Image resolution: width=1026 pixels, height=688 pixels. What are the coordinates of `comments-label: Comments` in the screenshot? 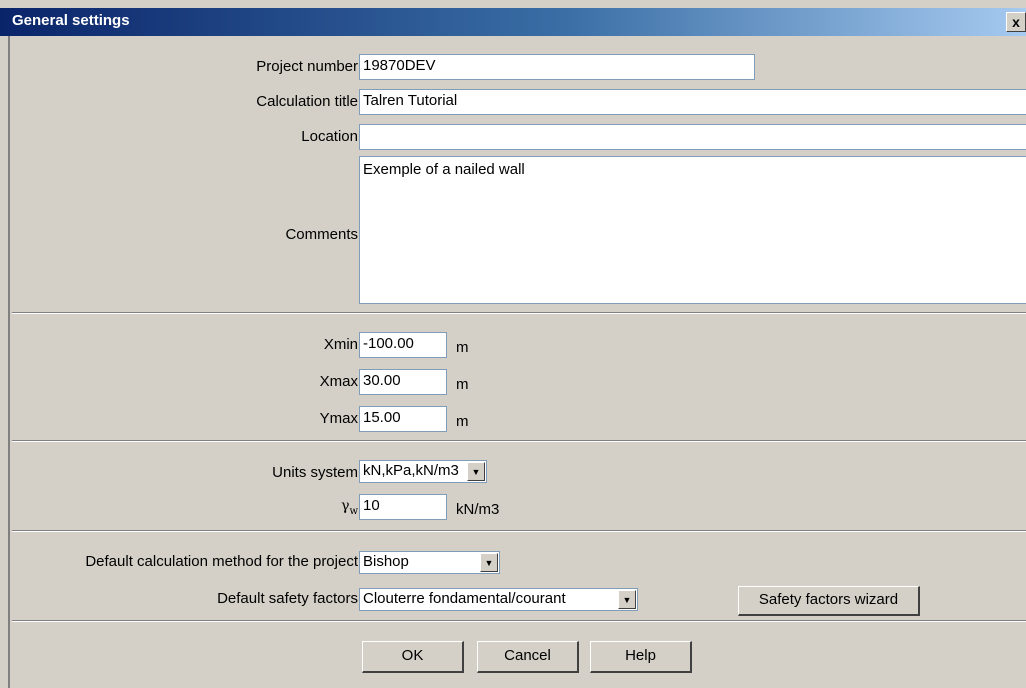 It's located at (321, 234).